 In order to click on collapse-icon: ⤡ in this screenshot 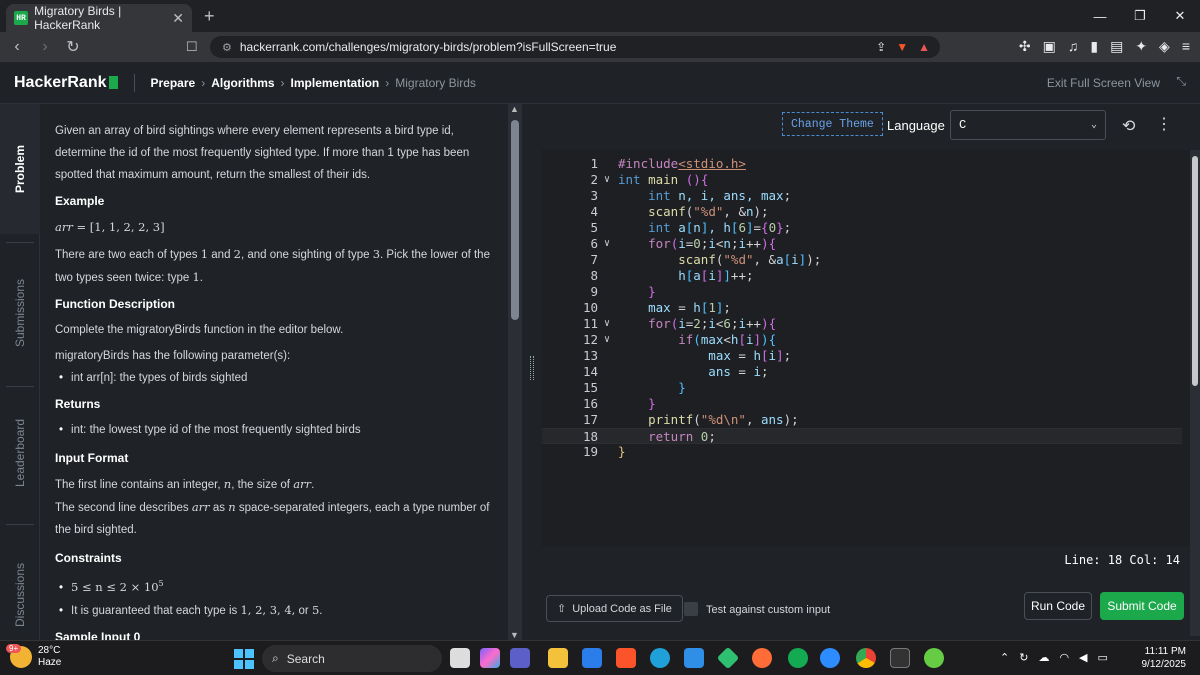, I will do `click(1181, 81)`.